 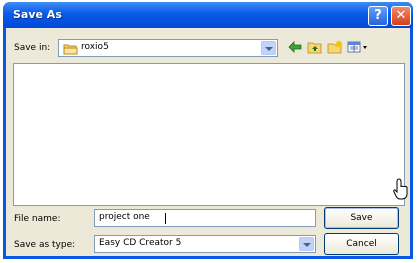 I want to click on save-as-type-dropdown-arrow, so click(x=306, y=244).